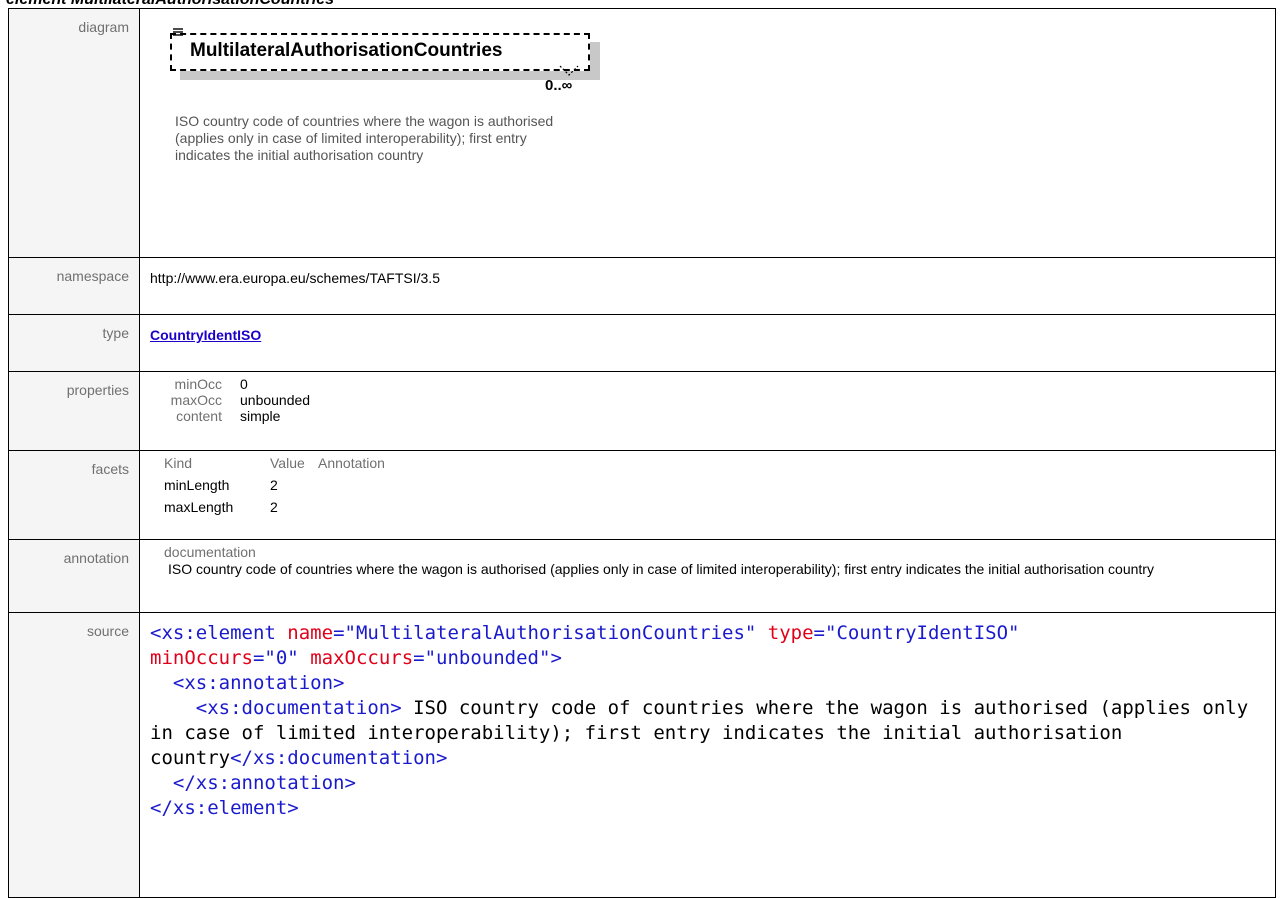 The image size is (1286, 898). Describe the element at coordinates (346, 50) in the screenshot. I see `element-name: MultilateralAuthorisationCountries` at that location.